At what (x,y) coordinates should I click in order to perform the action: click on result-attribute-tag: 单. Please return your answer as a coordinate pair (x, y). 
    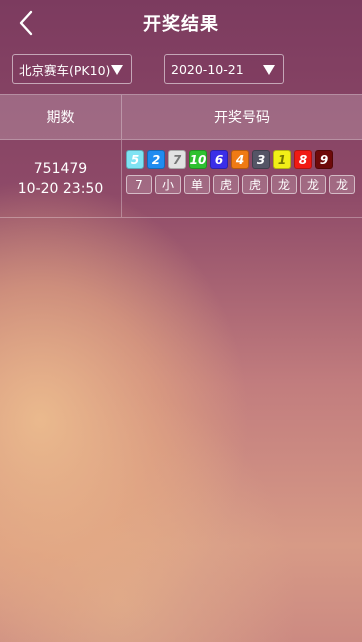
    Looking at the image, I should click on (197, 184).